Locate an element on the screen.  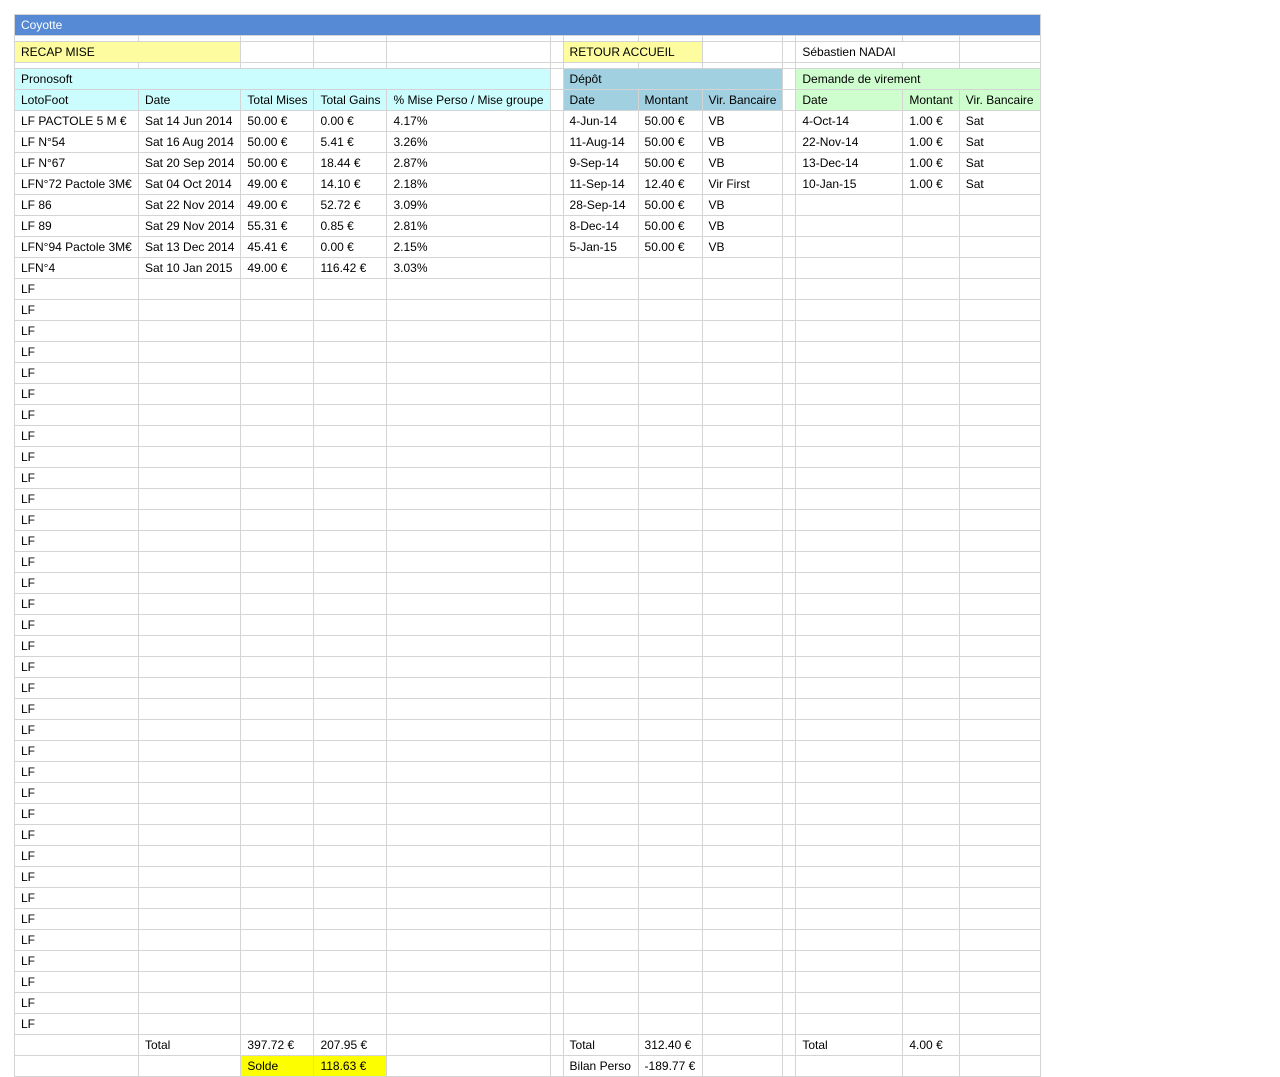
depot-montant-cell is located at coordinates (670, 688).